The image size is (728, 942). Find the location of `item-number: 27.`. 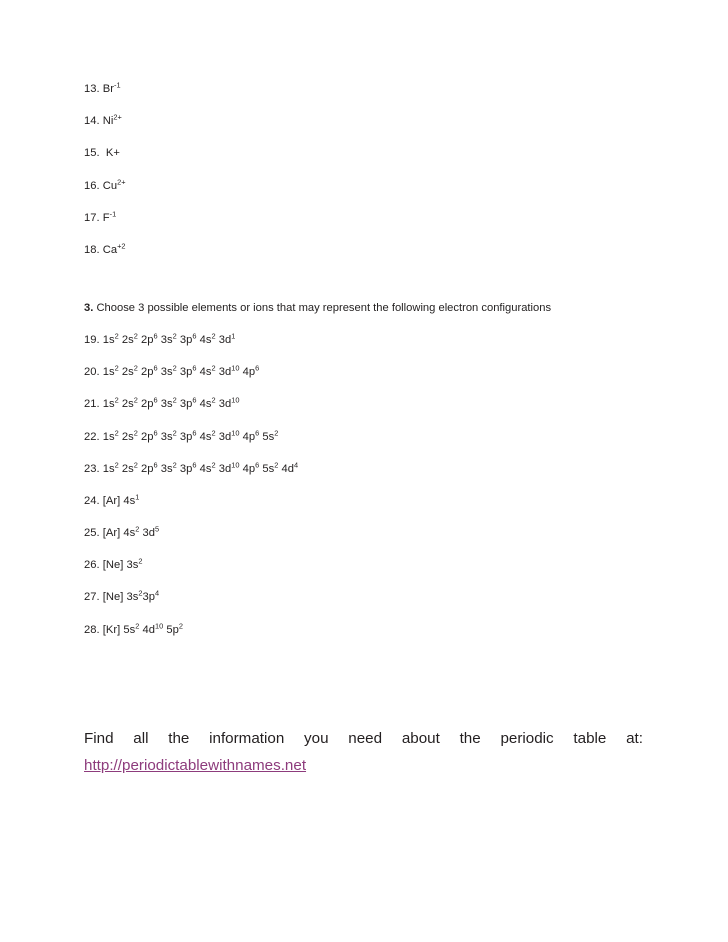

item-number: 27. is located at coordinates (92, 597).